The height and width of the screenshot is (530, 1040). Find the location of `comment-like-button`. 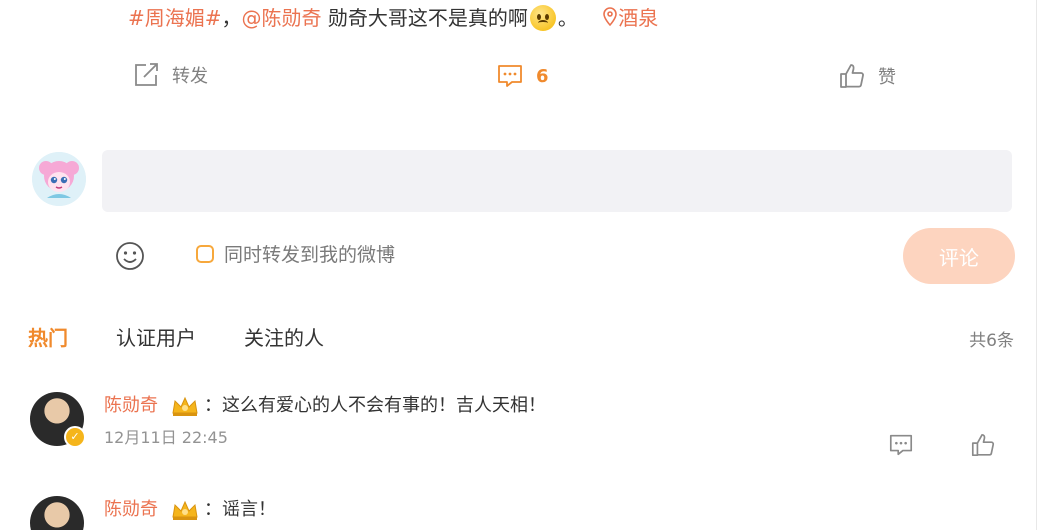

comment-like-button is located at coordinates (983, 447).